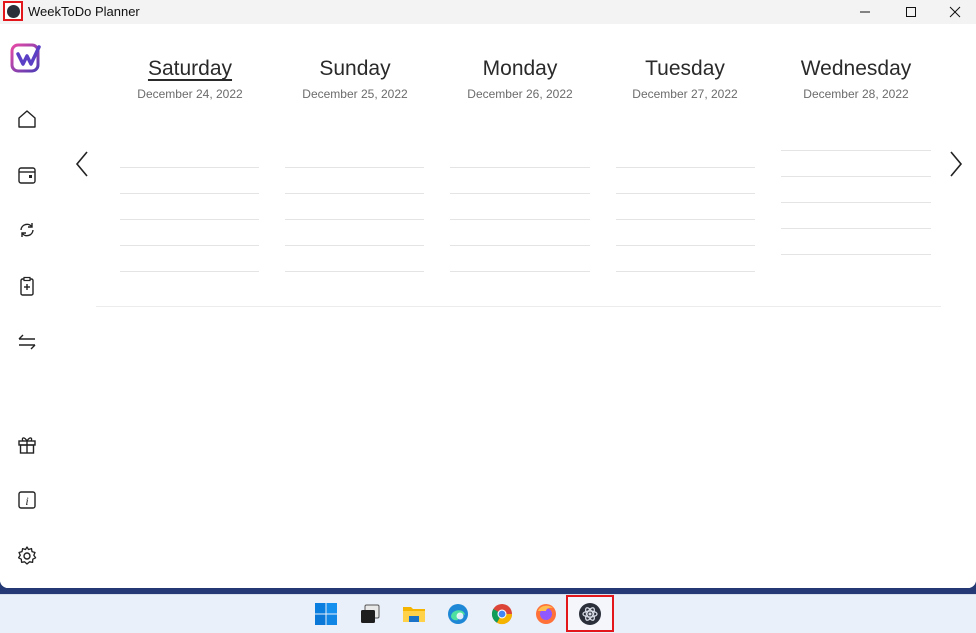 Image resolution: width=976 pixels, height=633 pixels. I want to click on day-date: December 25, 2022, so click(355, 94).